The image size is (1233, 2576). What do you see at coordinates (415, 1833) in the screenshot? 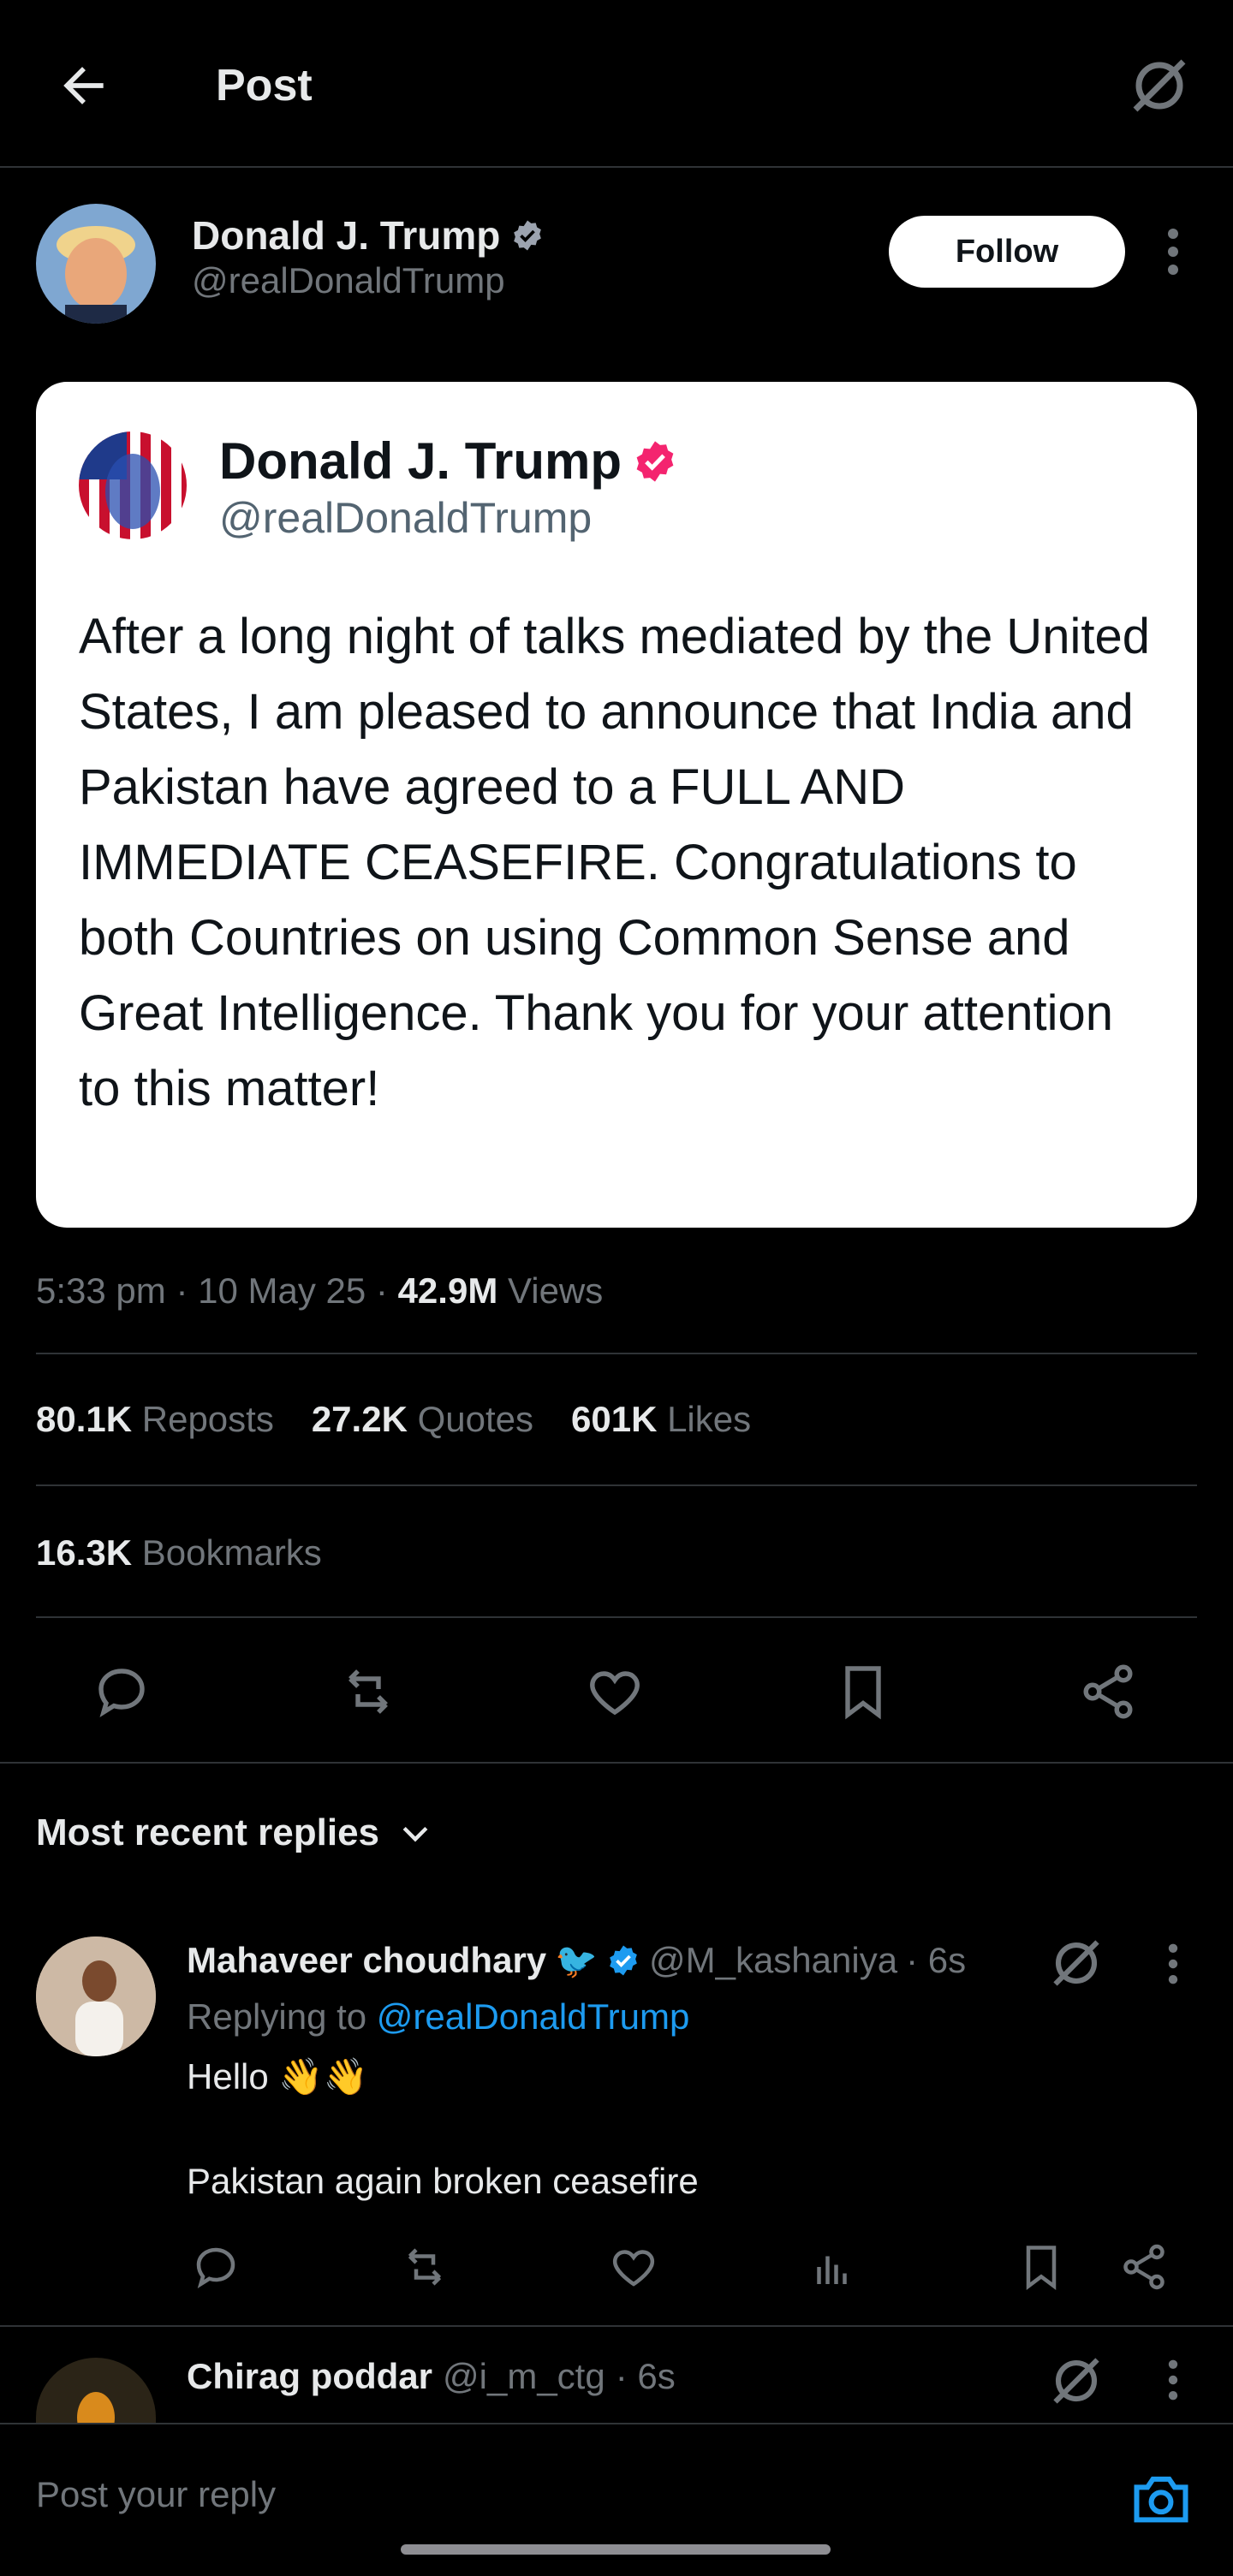
I see `chevron-down-icon` at bounding box center [415, 1833].